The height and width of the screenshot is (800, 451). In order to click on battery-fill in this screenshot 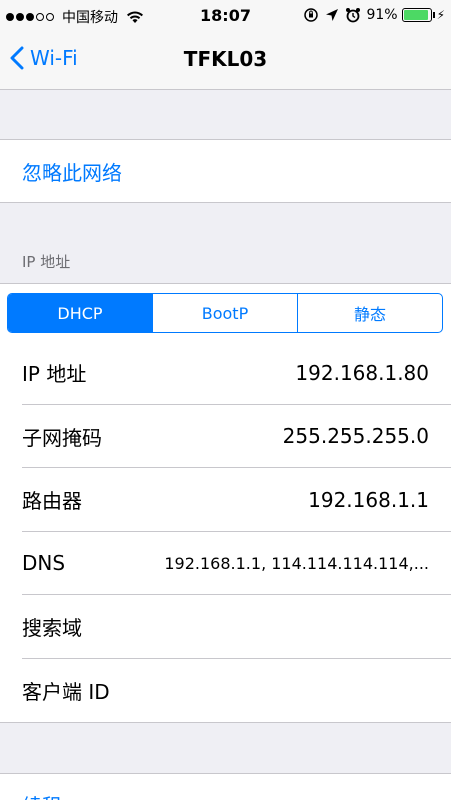, I will do `click(415, 15)`.